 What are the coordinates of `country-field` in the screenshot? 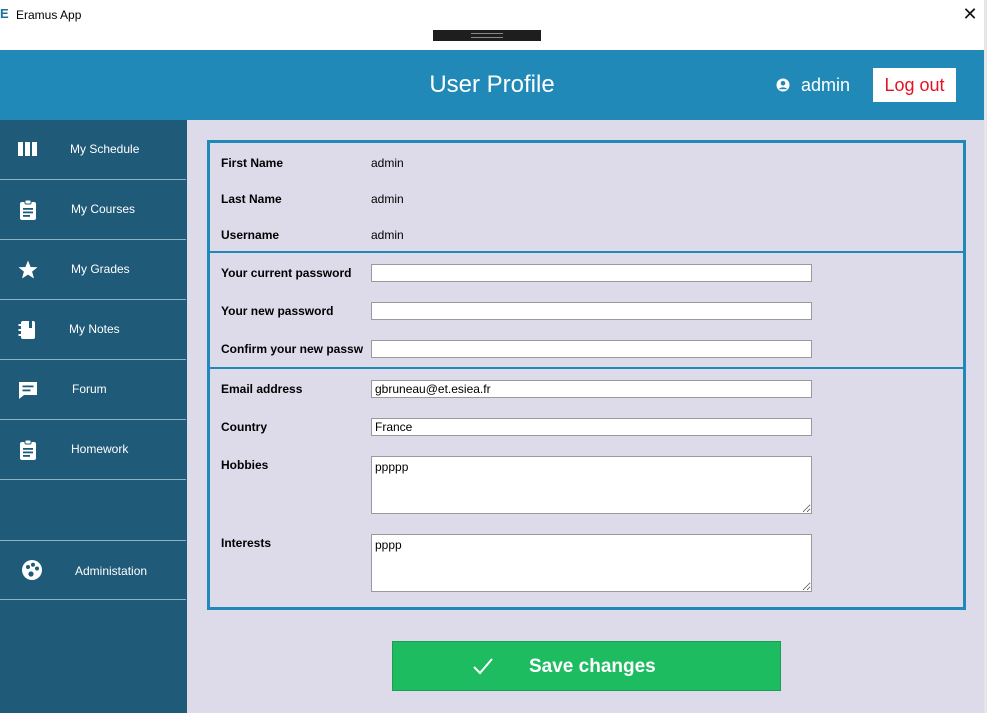 It's located at (591, 427).